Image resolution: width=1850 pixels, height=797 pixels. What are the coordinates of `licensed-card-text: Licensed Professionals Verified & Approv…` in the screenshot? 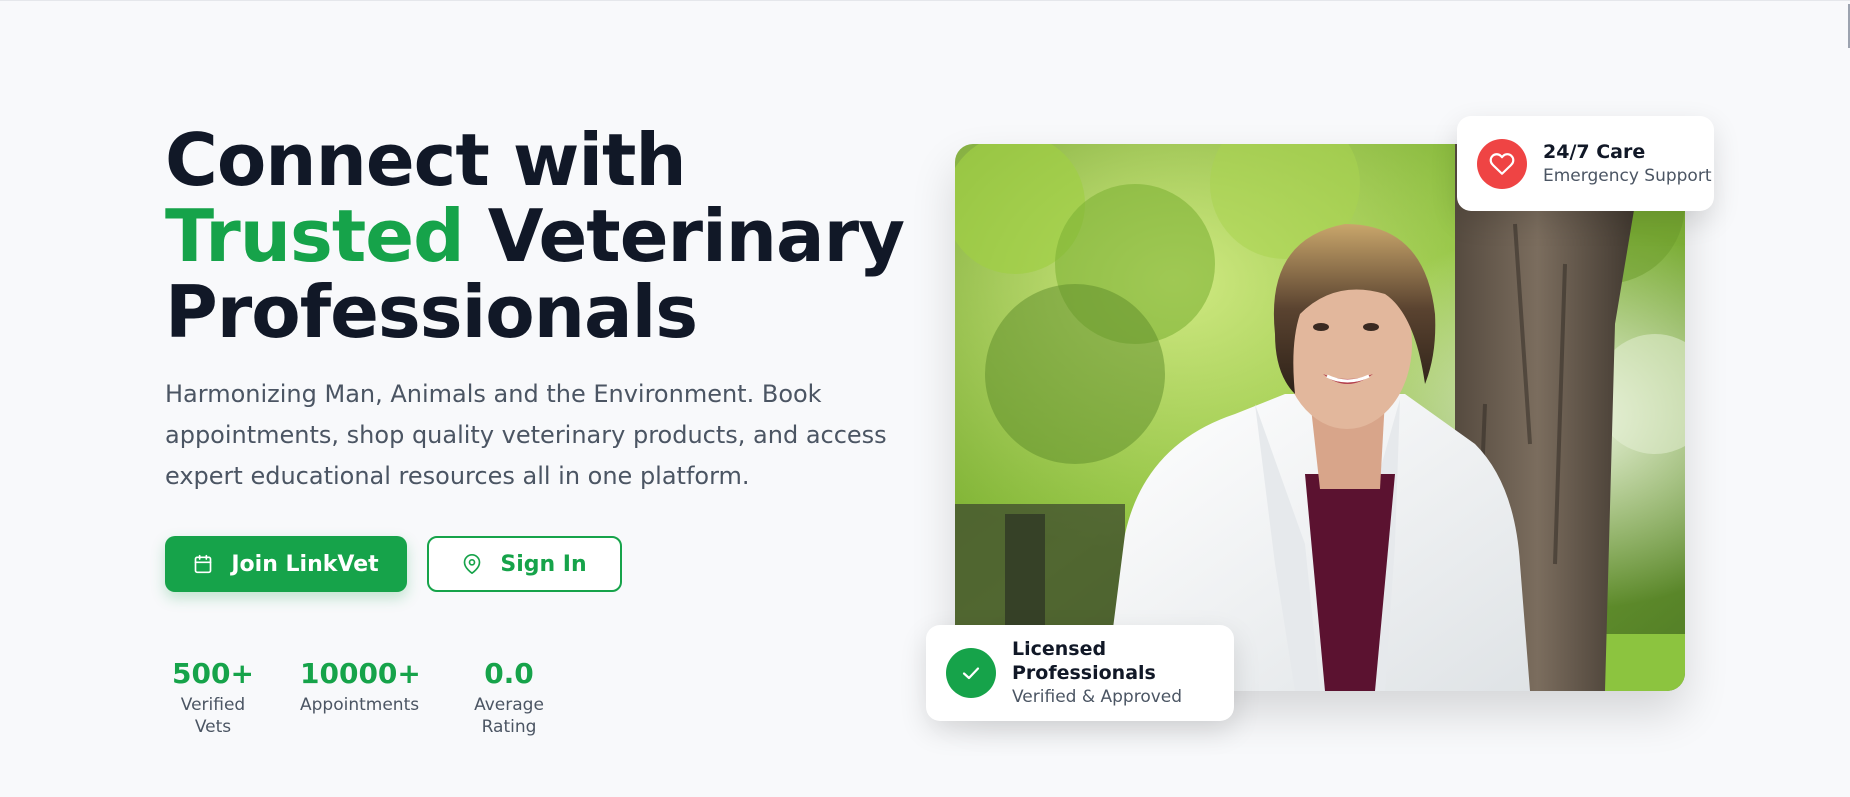 It's located at (1123, 673).